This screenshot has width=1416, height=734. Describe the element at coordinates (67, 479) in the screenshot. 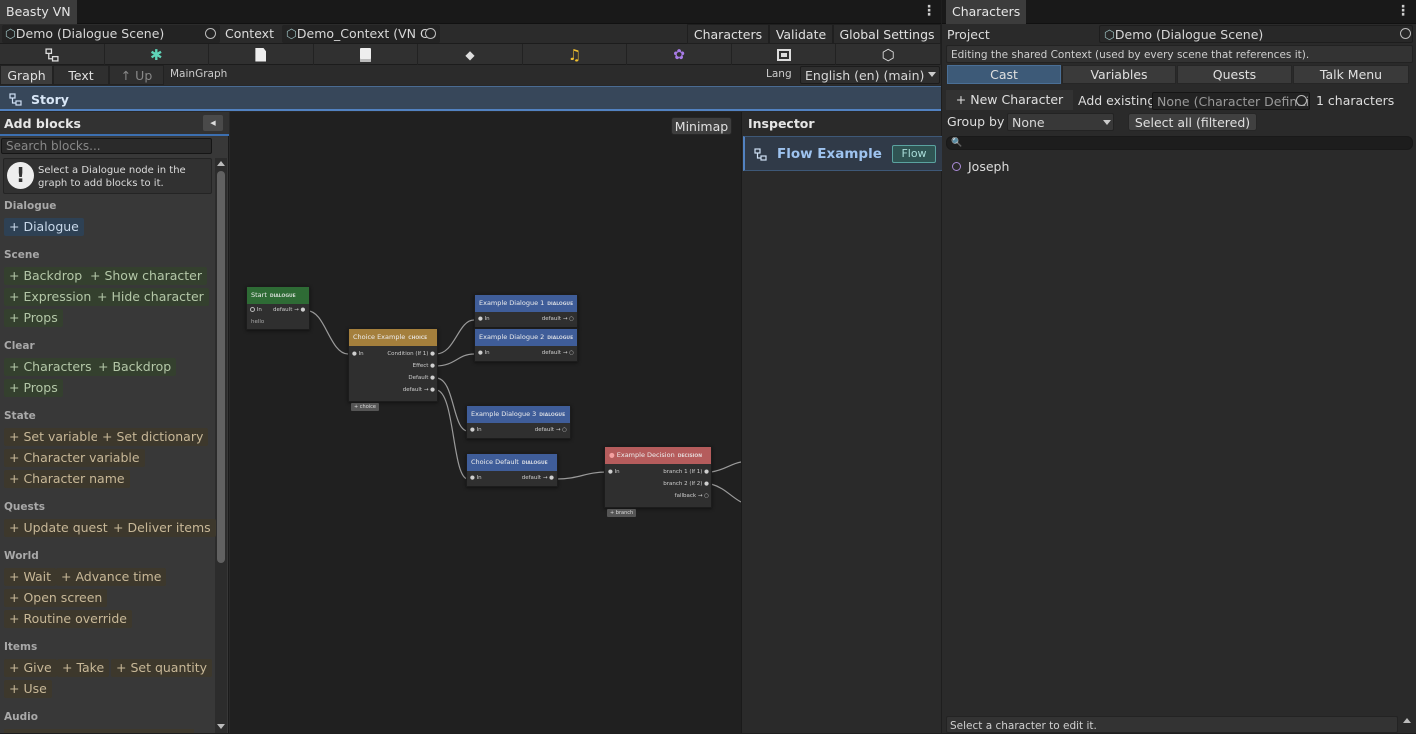

I see `add-character-name-button: + Character name` at that location.